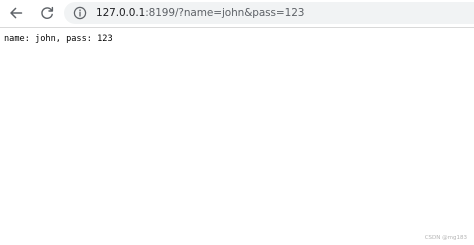 Image resolution: width=474 pixels, height=245 pixels. I want to click on info-circle-icon, so click(80, 13).